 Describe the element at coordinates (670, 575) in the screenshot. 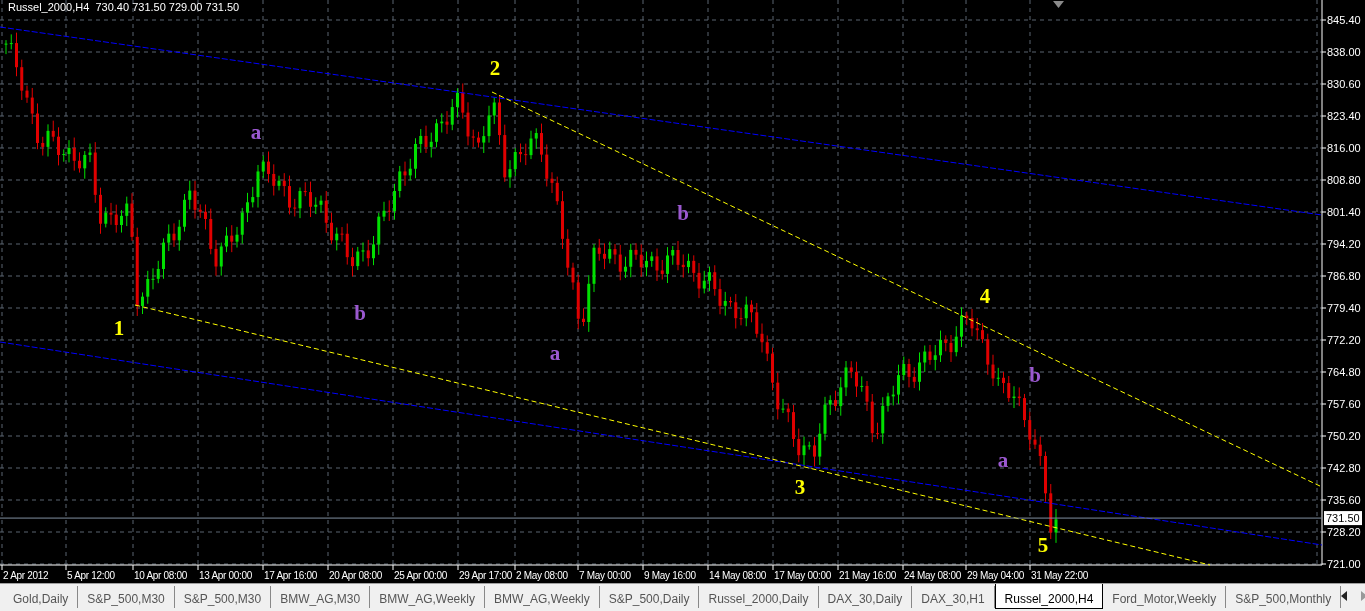

I see `time-axis-label: 9 May 16:00` at that location.